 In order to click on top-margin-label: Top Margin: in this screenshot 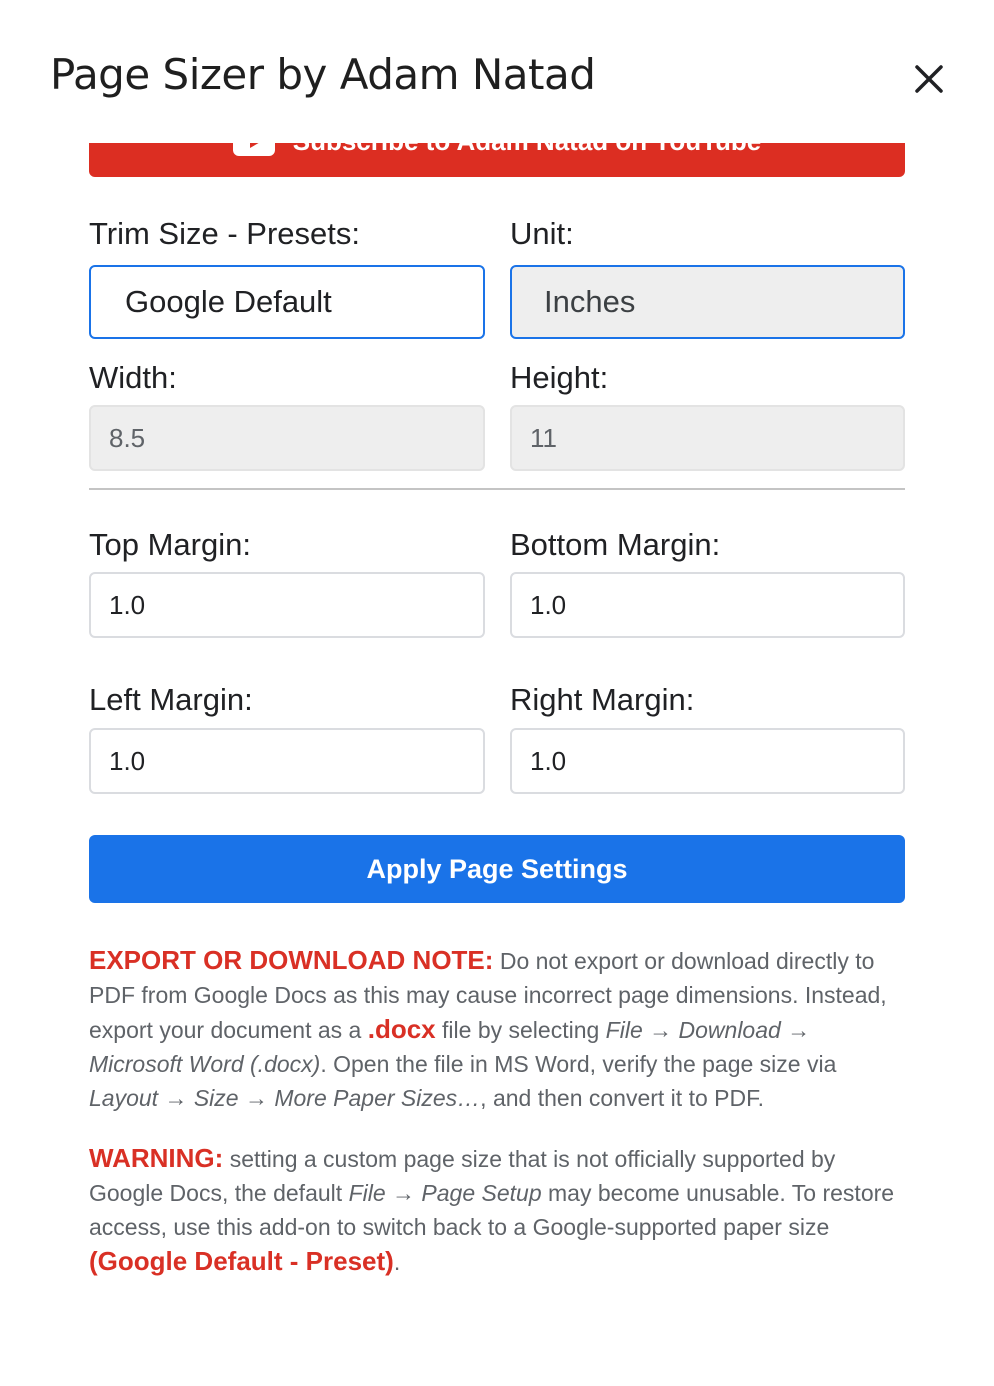, I will do `click(170, 544)`.